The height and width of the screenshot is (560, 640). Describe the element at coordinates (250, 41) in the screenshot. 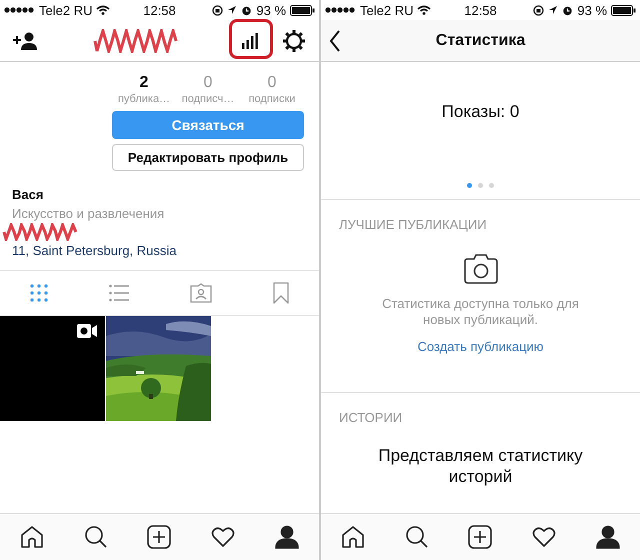

I see `bar-chart-icon` at that location.